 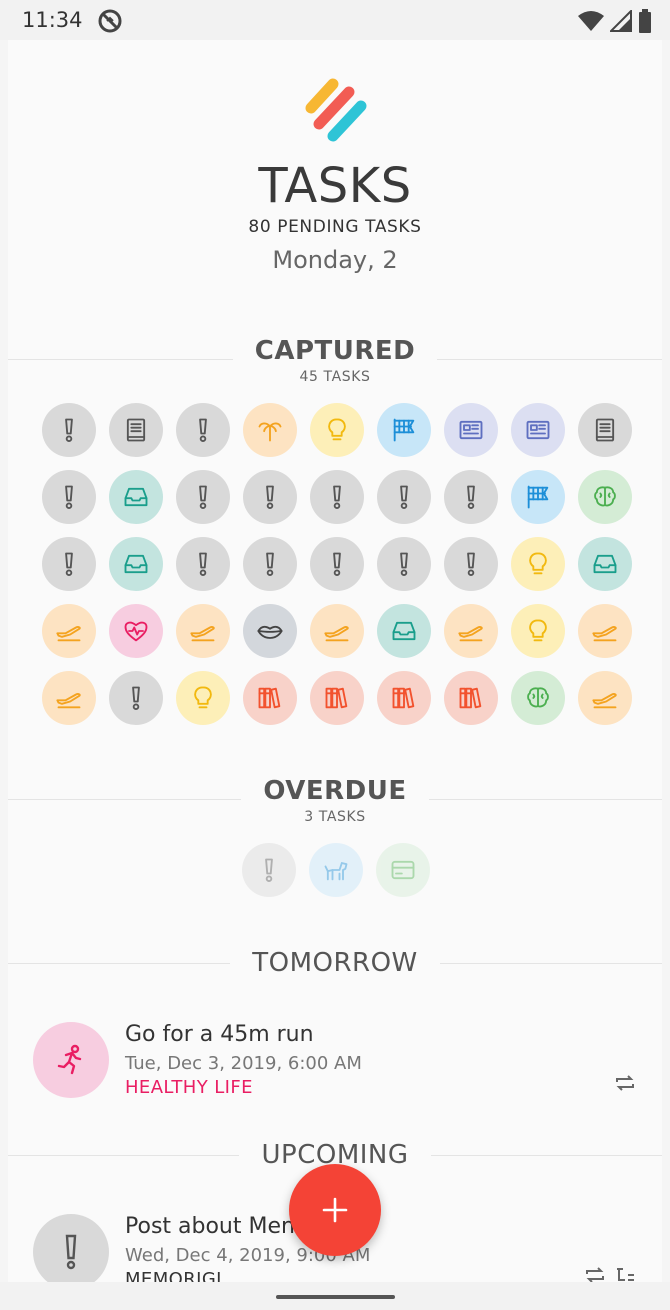 I want to click on task-title: Go for a 45m run, so click(x=219, y=1034).